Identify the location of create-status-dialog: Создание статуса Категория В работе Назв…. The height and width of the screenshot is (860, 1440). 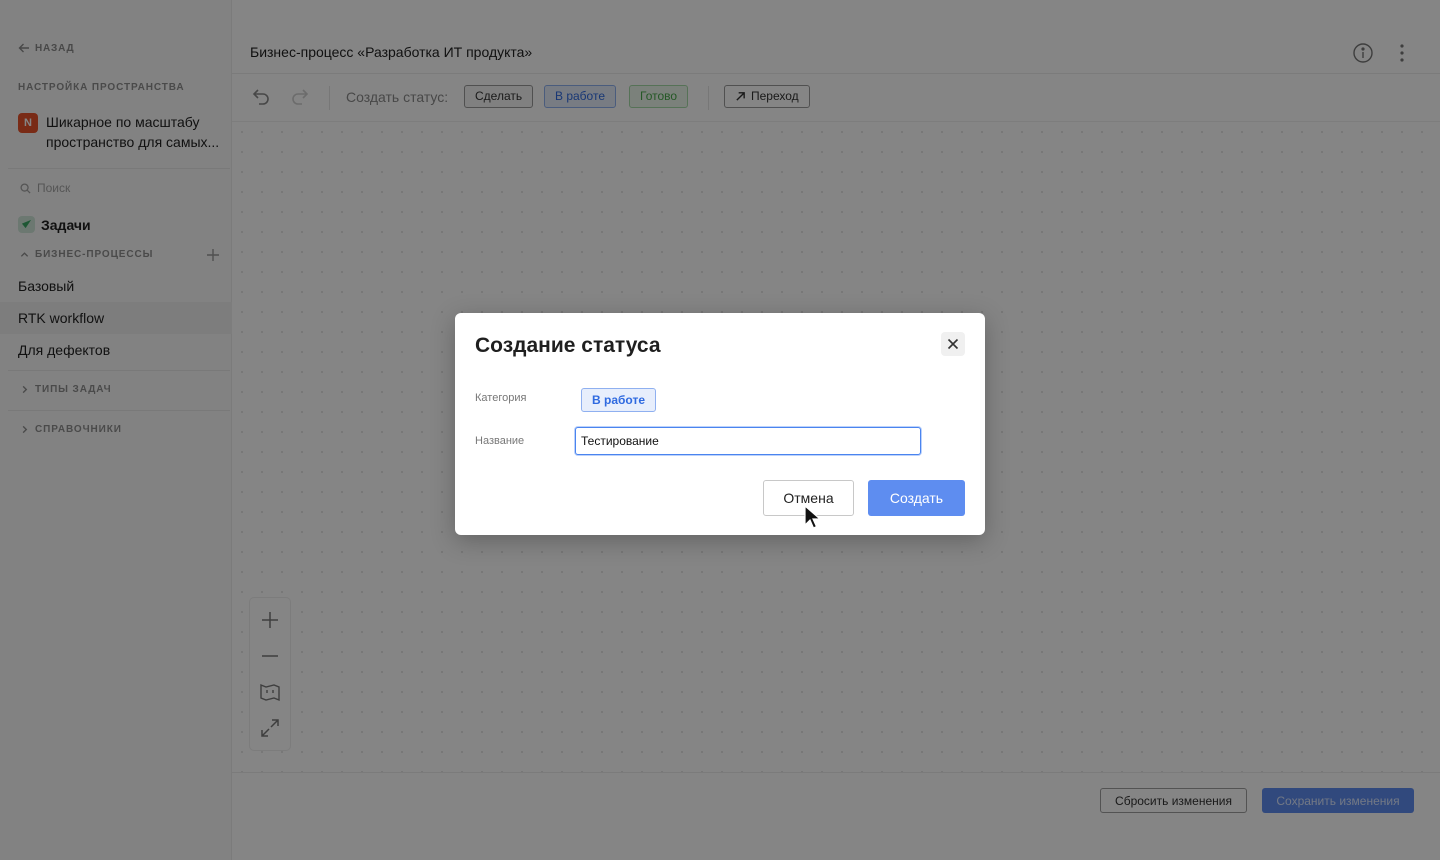
(720, 424).